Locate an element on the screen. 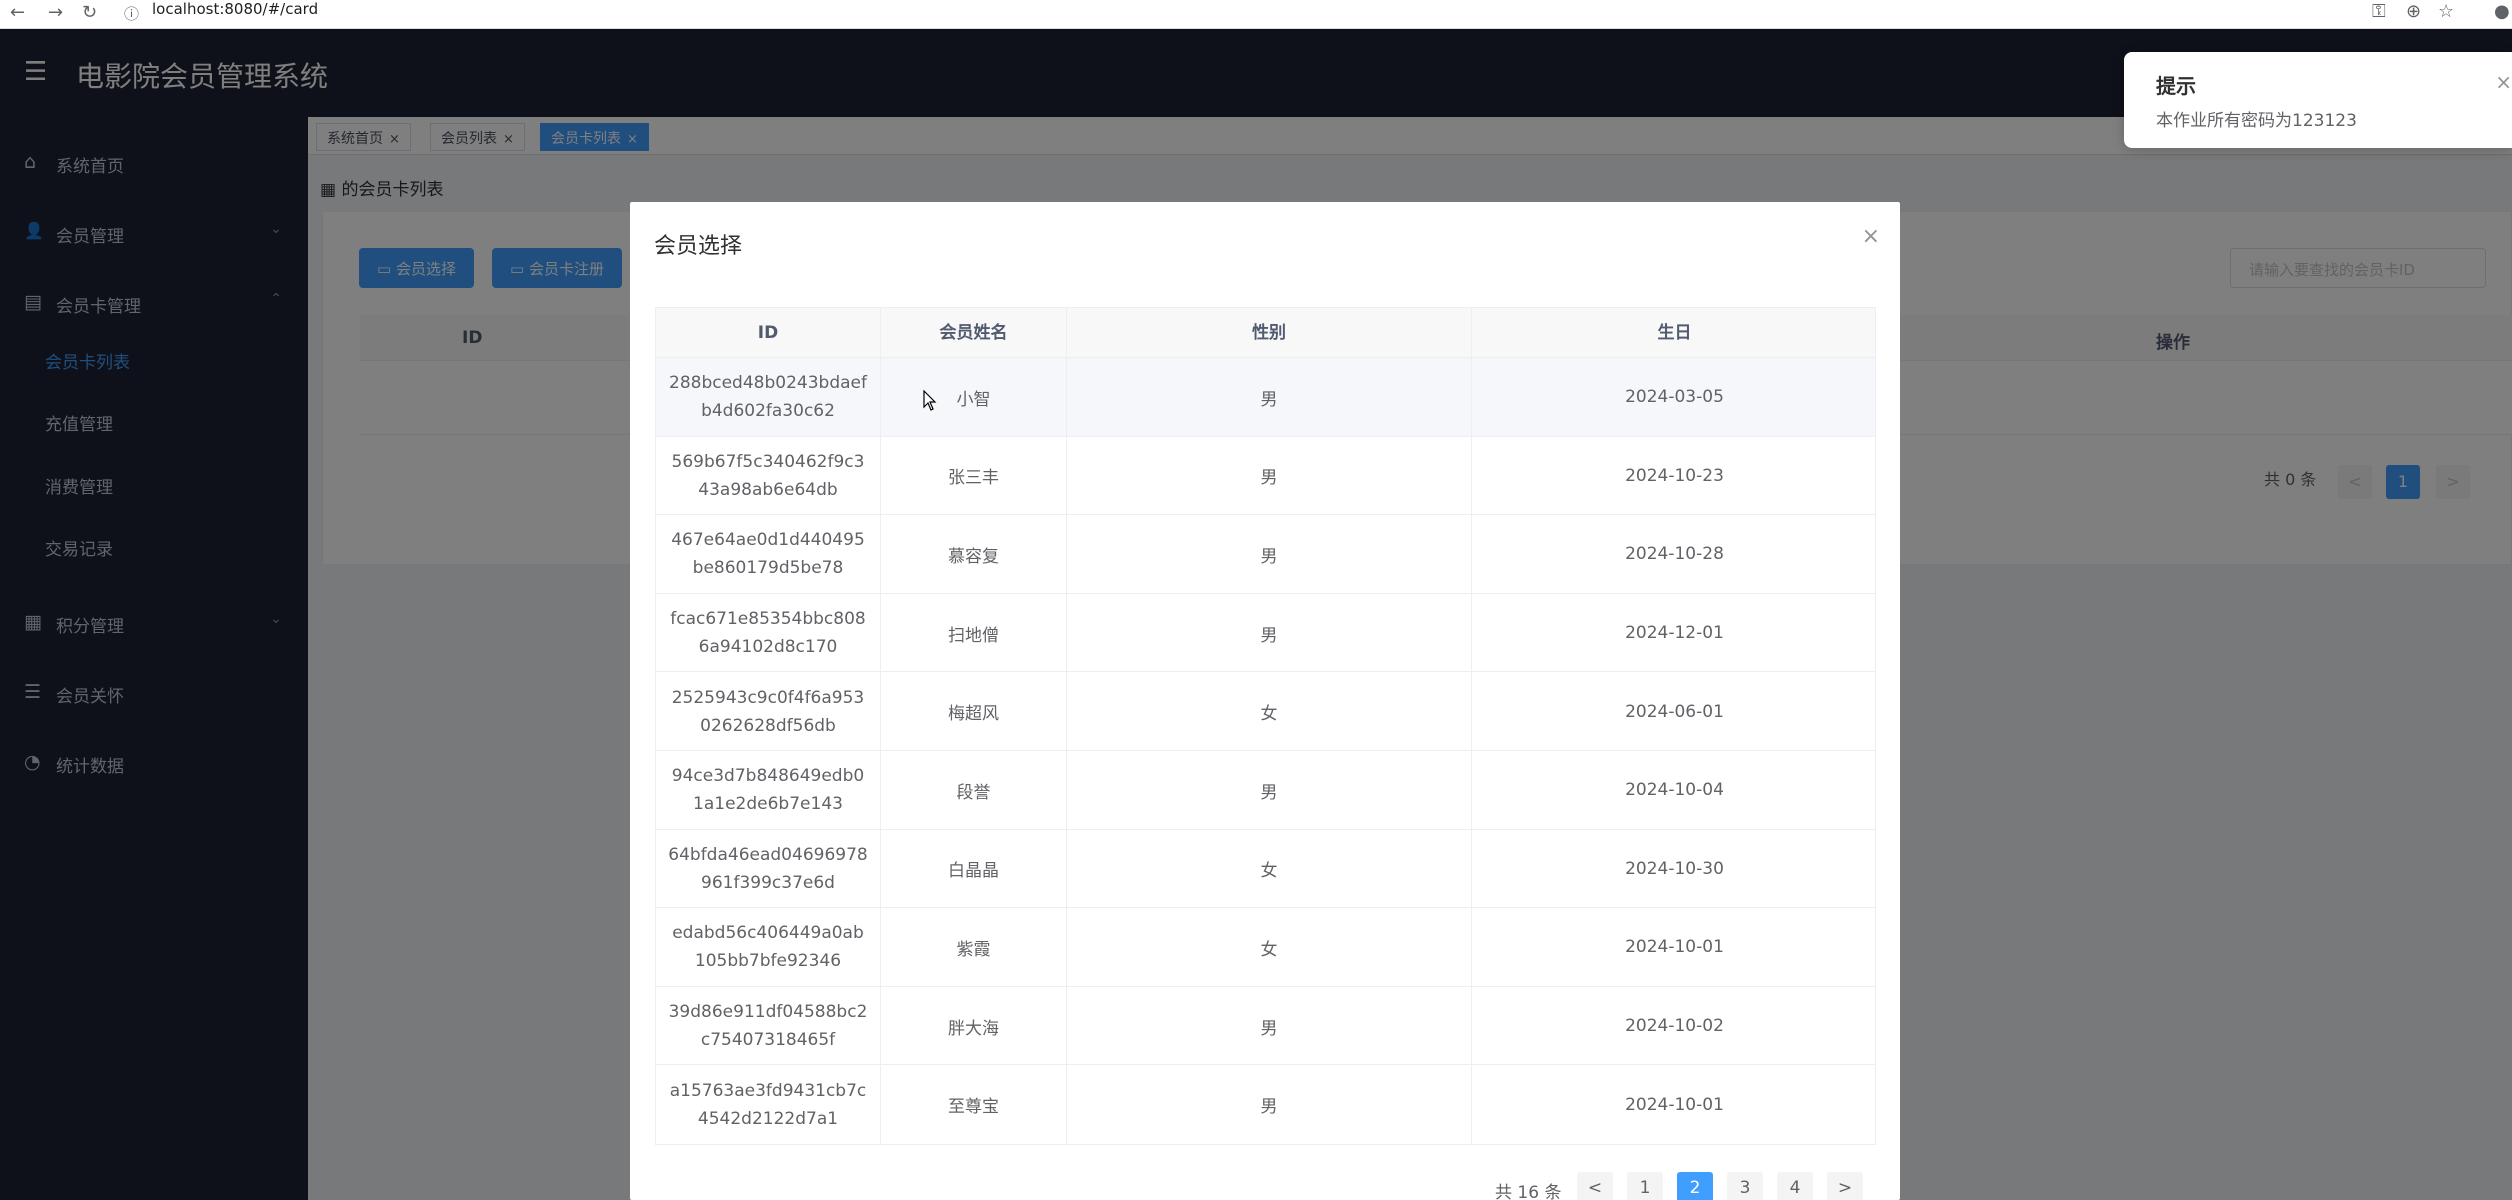  back-icon: ← is located at coordinates (17, 12).